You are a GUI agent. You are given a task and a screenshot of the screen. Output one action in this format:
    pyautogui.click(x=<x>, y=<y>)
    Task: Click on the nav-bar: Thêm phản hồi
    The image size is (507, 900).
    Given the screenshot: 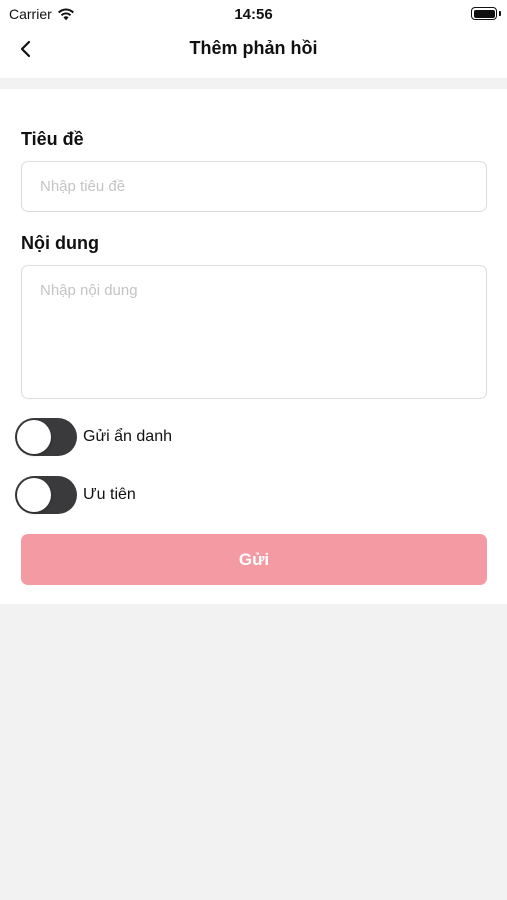 What is the action you would take?
    pyautogui.click(x=253, y=53)
    